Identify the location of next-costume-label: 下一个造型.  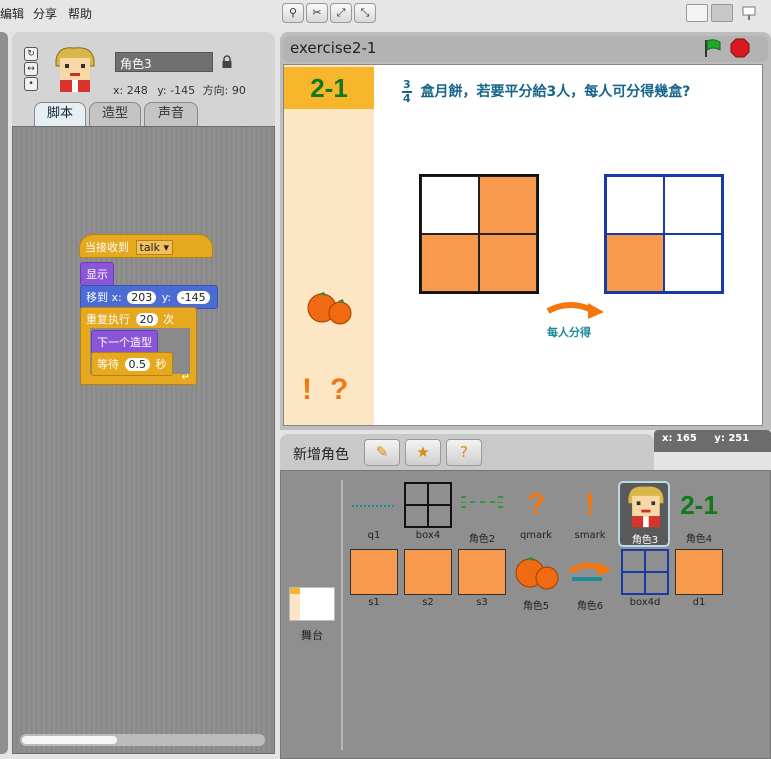
(124, 342).